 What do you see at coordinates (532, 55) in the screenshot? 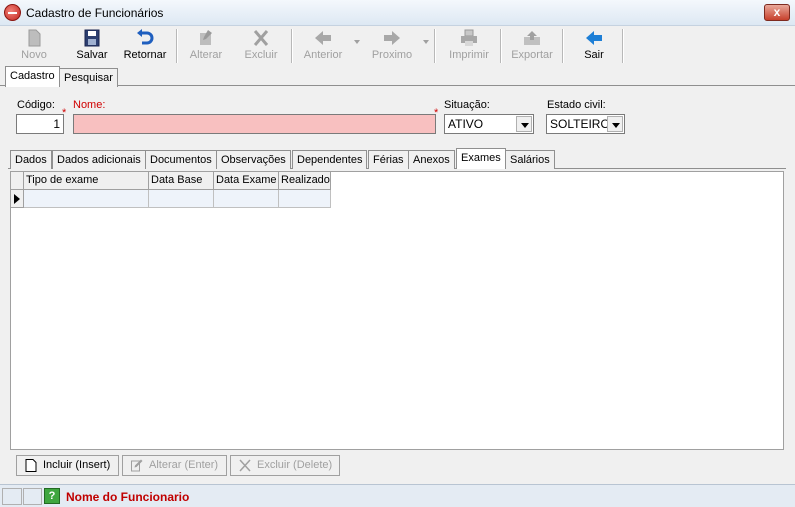
I see `exportar-label: Exportar` at bounding box center [532, 55].